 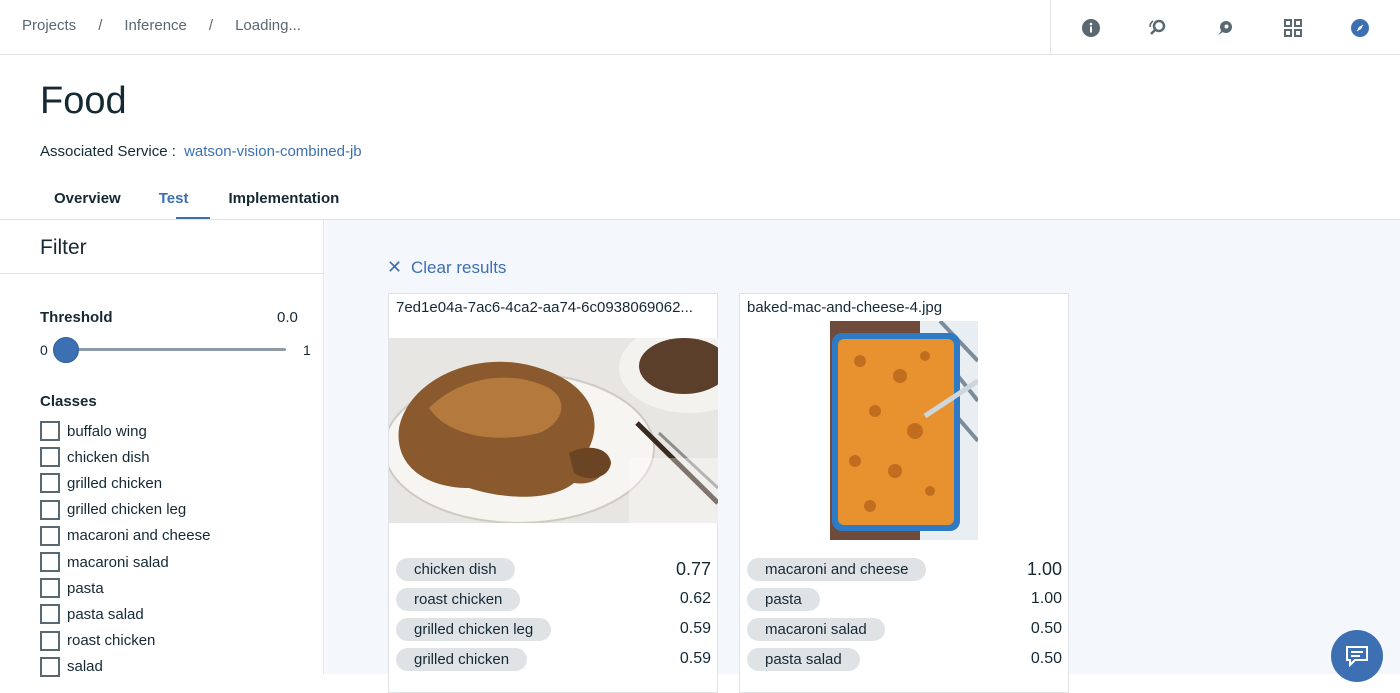 I want to click on image-filename: baked-mac-and-cheese-4.jpg, so click(x=845, y=307).